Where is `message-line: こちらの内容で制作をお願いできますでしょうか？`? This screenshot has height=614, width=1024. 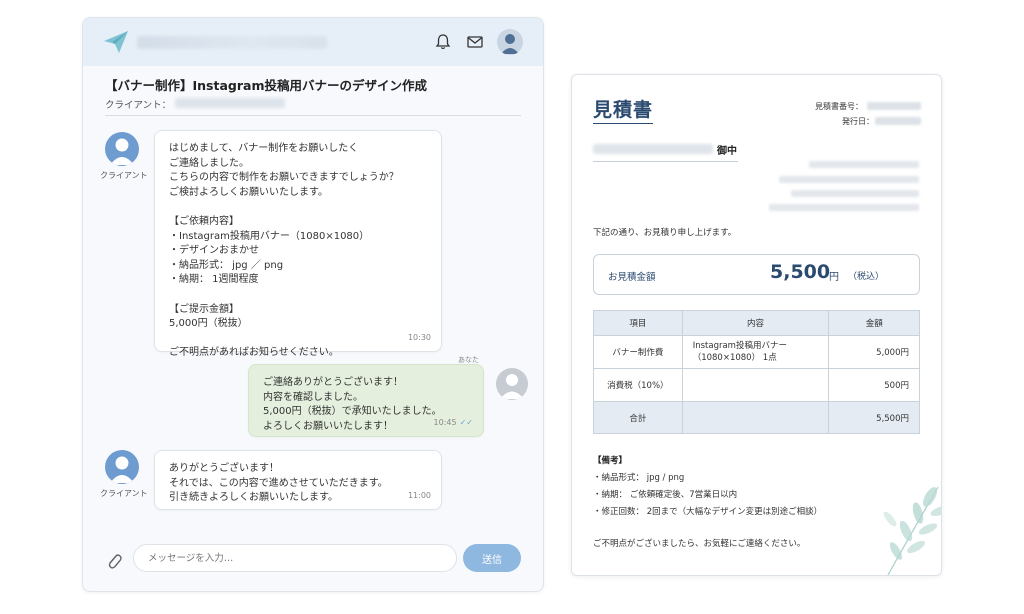 message-line: こちらの内容で制作をお願いできますでしょうか？ is located at coordinates (284, 178).